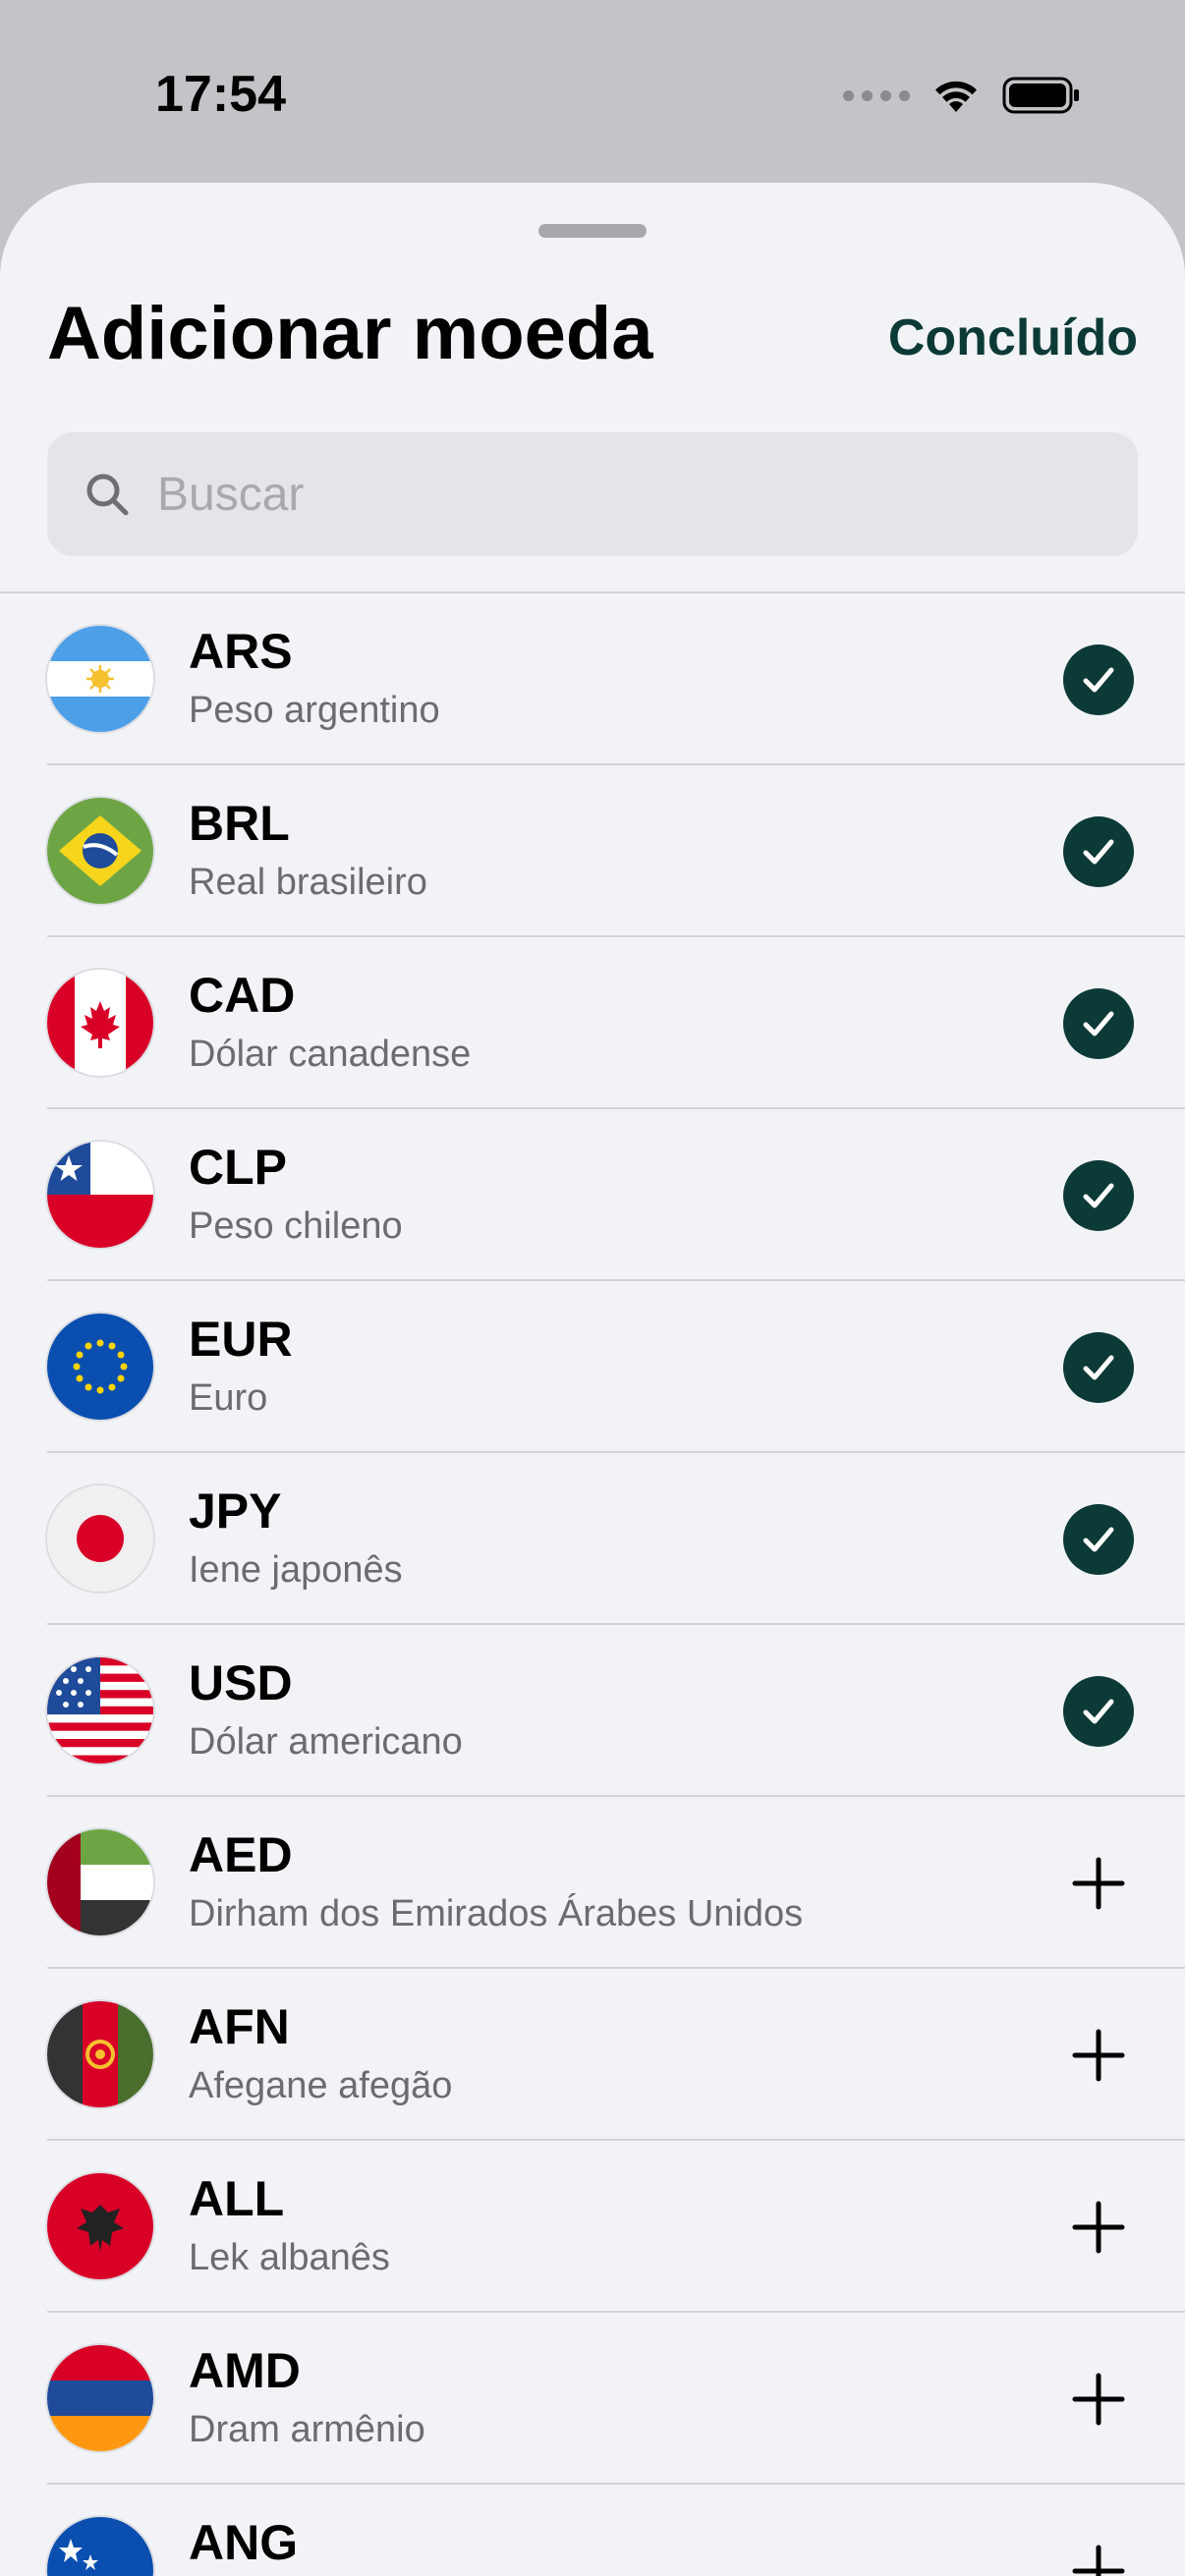 The width and height of the screenshot is (1185, 2576). Describe the element at coordinates (592, 679) in the screenshot. I see `currency-row-ars: ARS Peso argentino` at that location.